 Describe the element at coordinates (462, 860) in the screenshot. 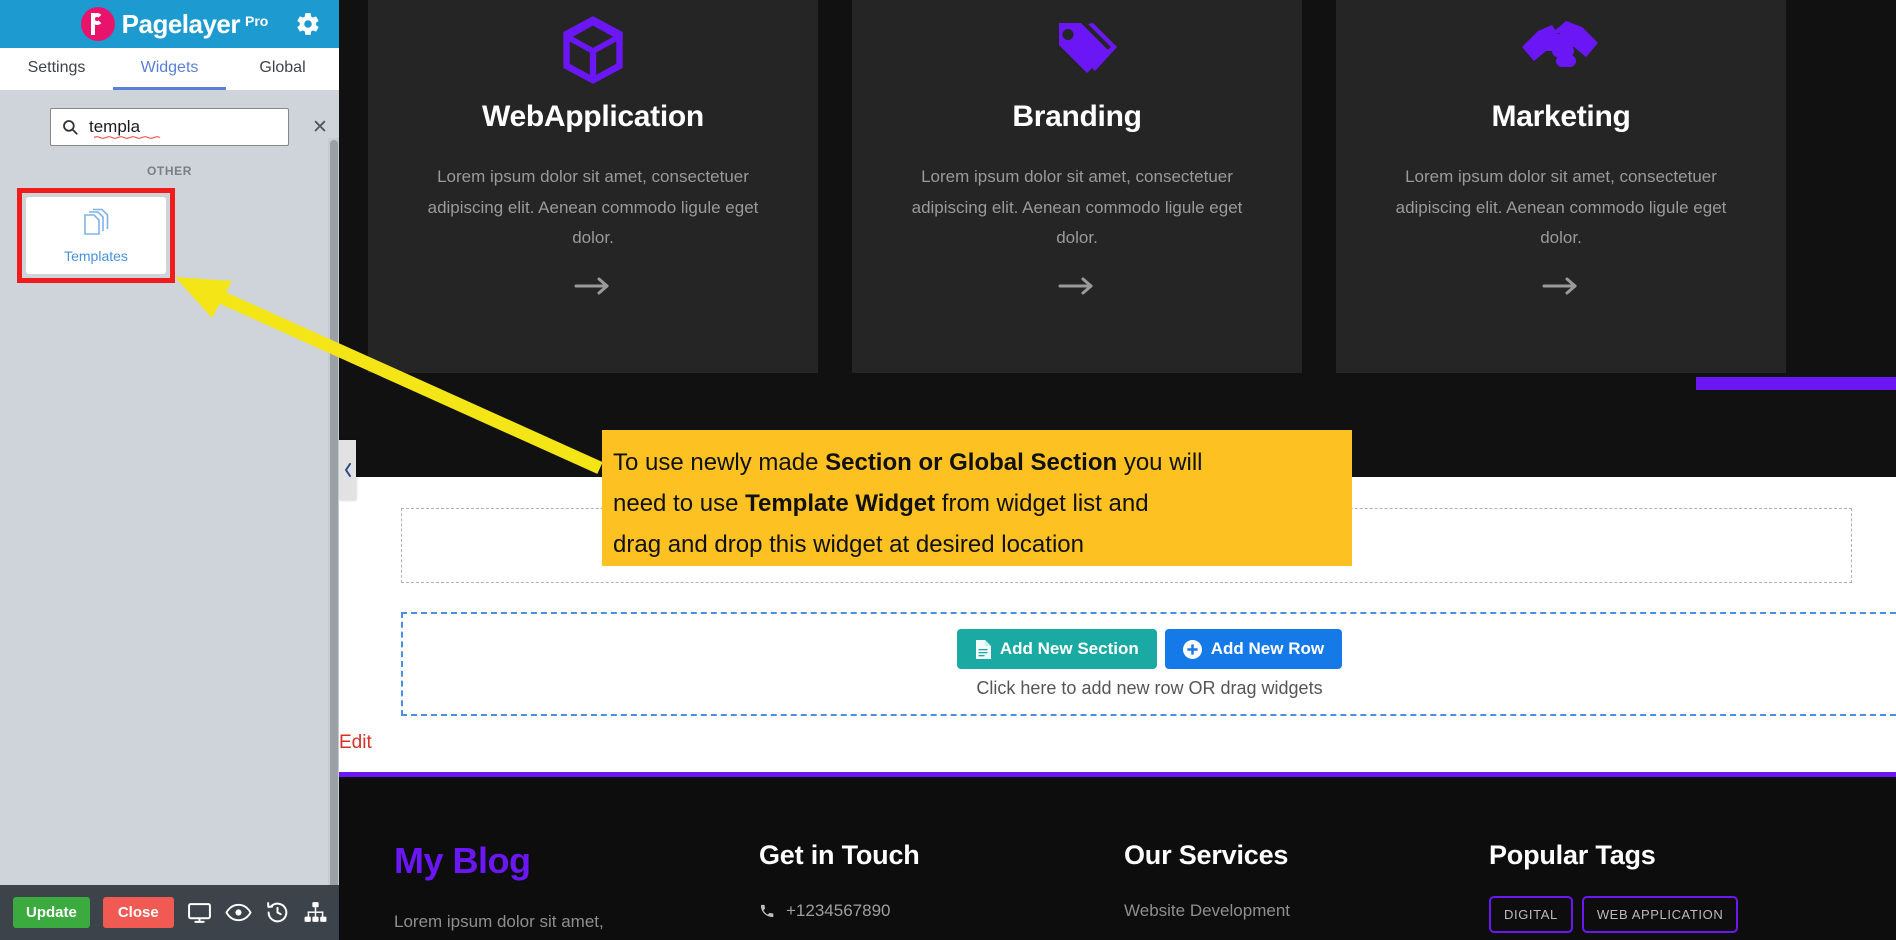

I see `footer-brand: My Blog` at that location.